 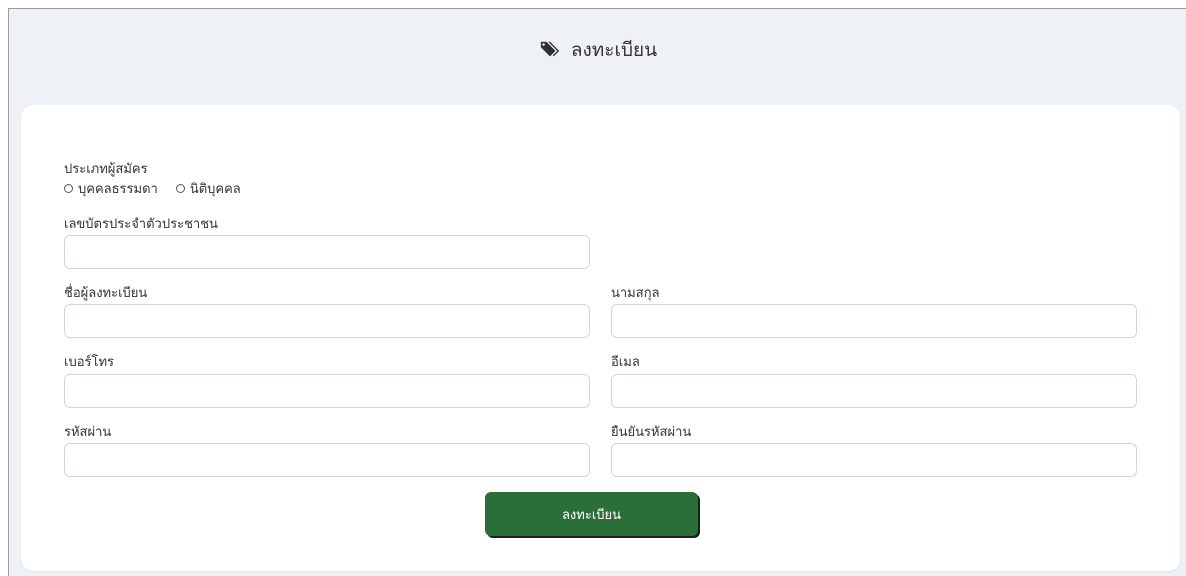 What do you see at coordinates (106, 293) in the screenshot?
I see `first-name-label: ชื่อผู้ลงทะเบียน` at bounding box center [106, 293].